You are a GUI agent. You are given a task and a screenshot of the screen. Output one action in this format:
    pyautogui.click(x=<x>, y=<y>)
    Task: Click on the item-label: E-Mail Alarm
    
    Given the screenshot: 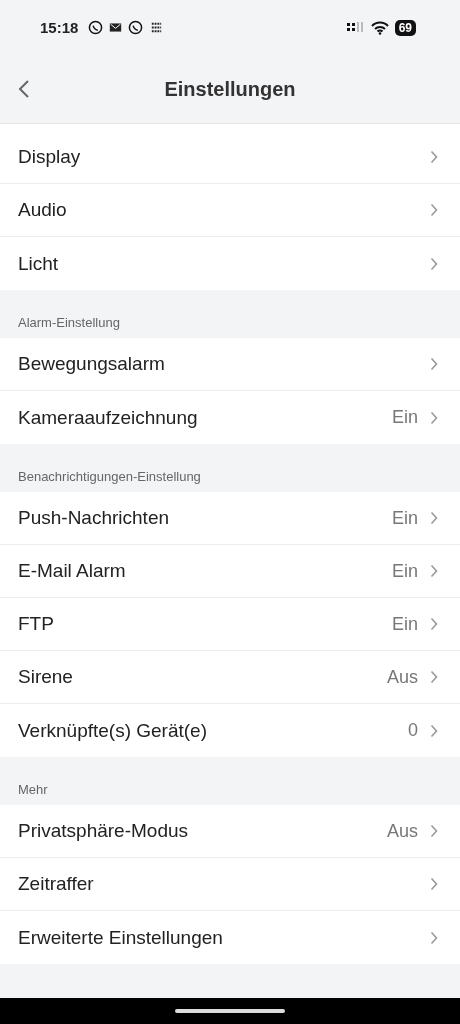 What is the action you would take?
    pyautogui.click(x=72, y=571)
    